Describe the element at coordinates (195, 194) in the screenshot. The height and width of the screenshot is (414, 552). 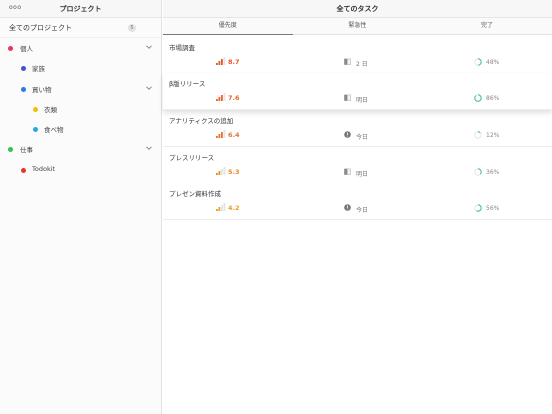
I see `task-name: プレゼン資料作成` at that location.